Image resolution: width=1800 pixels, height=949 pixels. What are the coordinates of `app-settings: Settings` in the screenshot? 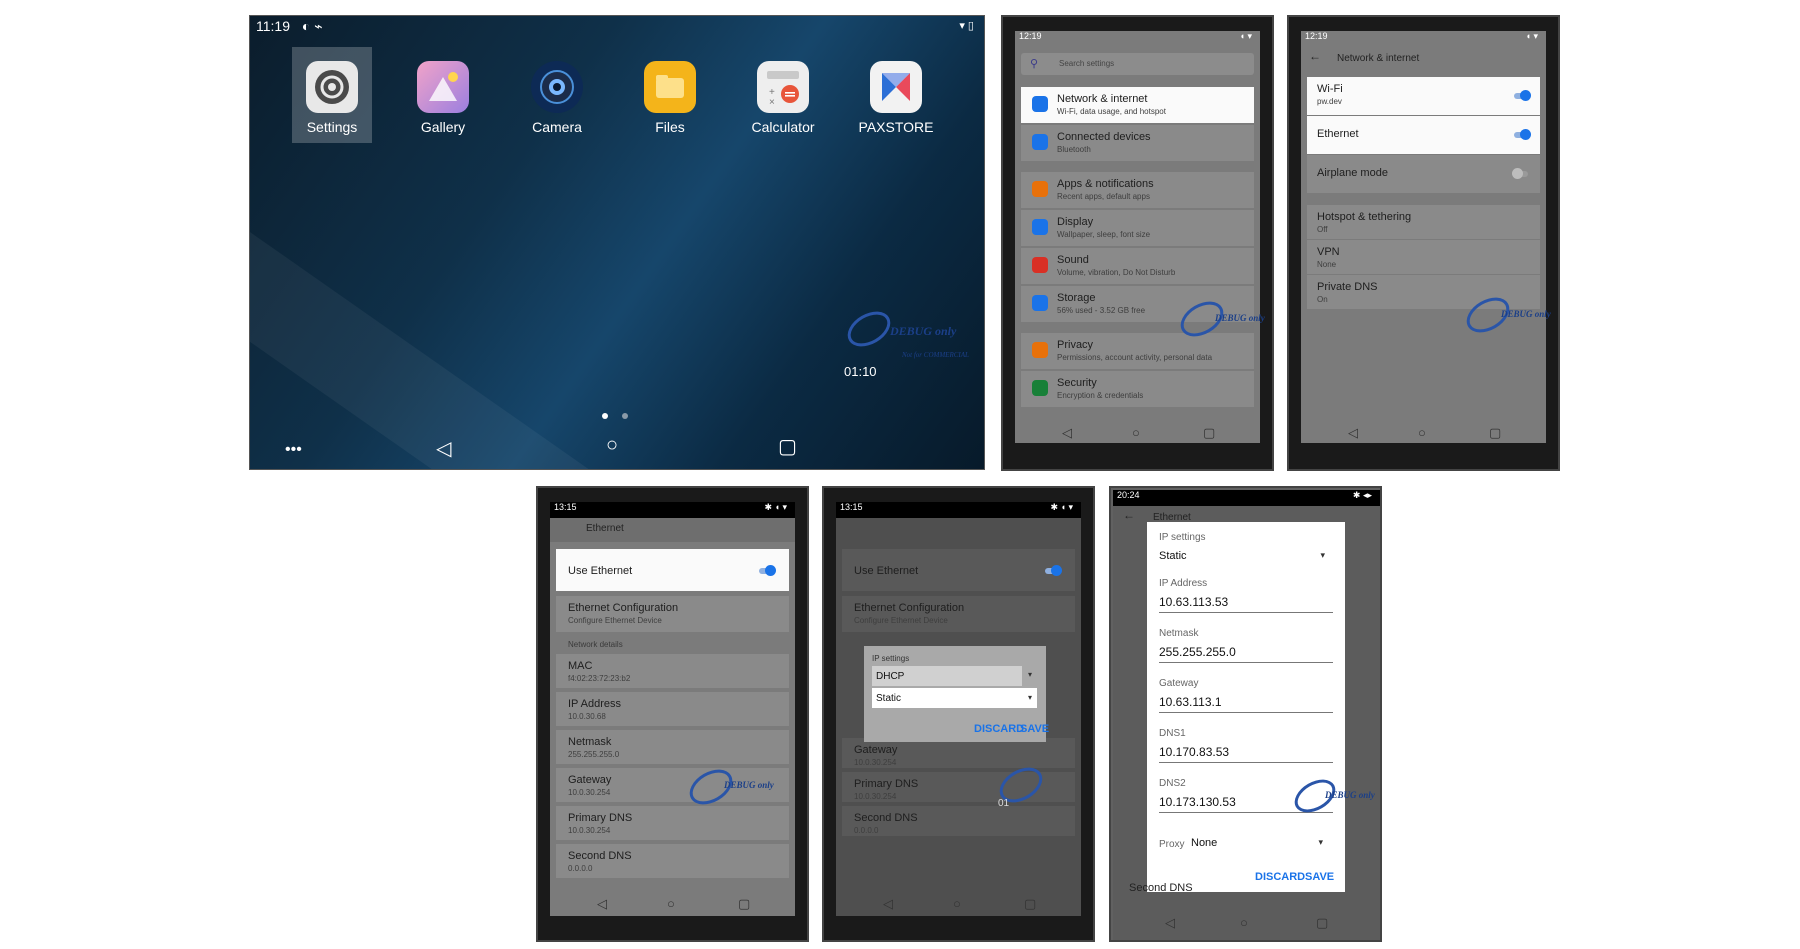 It's located at (332, 95).